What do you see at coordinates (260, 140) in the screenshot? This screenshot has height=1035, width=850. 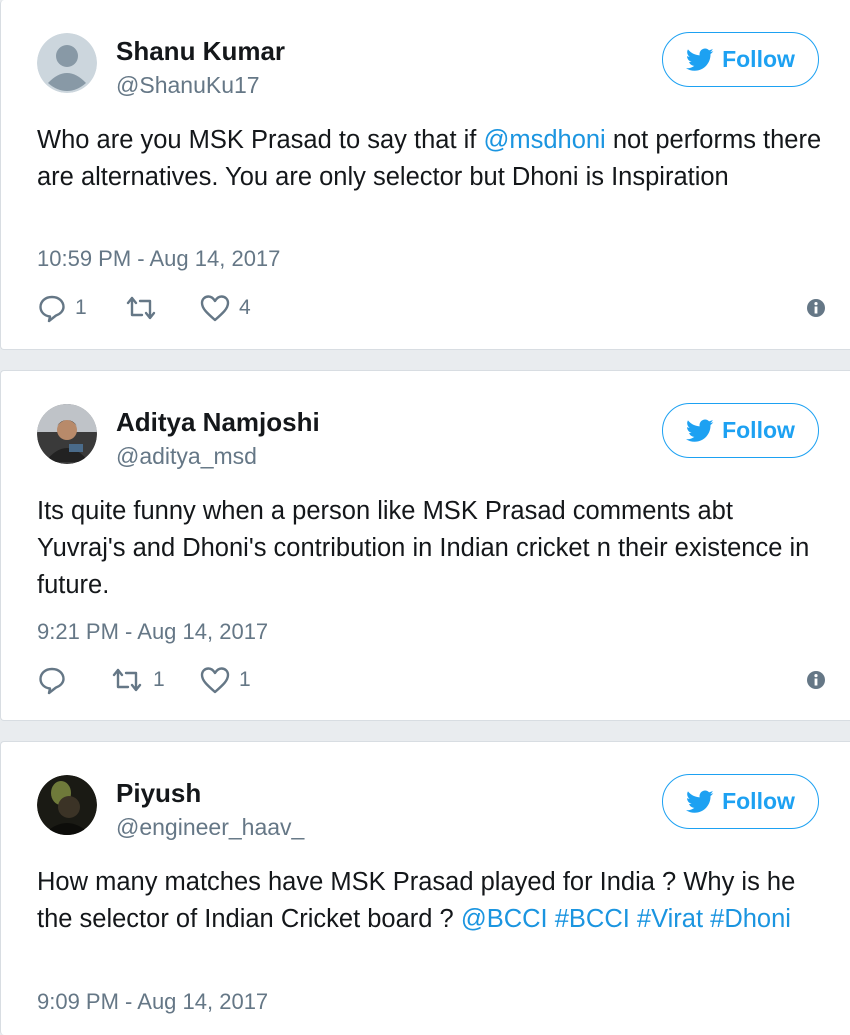 I see `tweet-text-part: Who are you MSK Prasad to say that if` at bounding box center [260, 140].